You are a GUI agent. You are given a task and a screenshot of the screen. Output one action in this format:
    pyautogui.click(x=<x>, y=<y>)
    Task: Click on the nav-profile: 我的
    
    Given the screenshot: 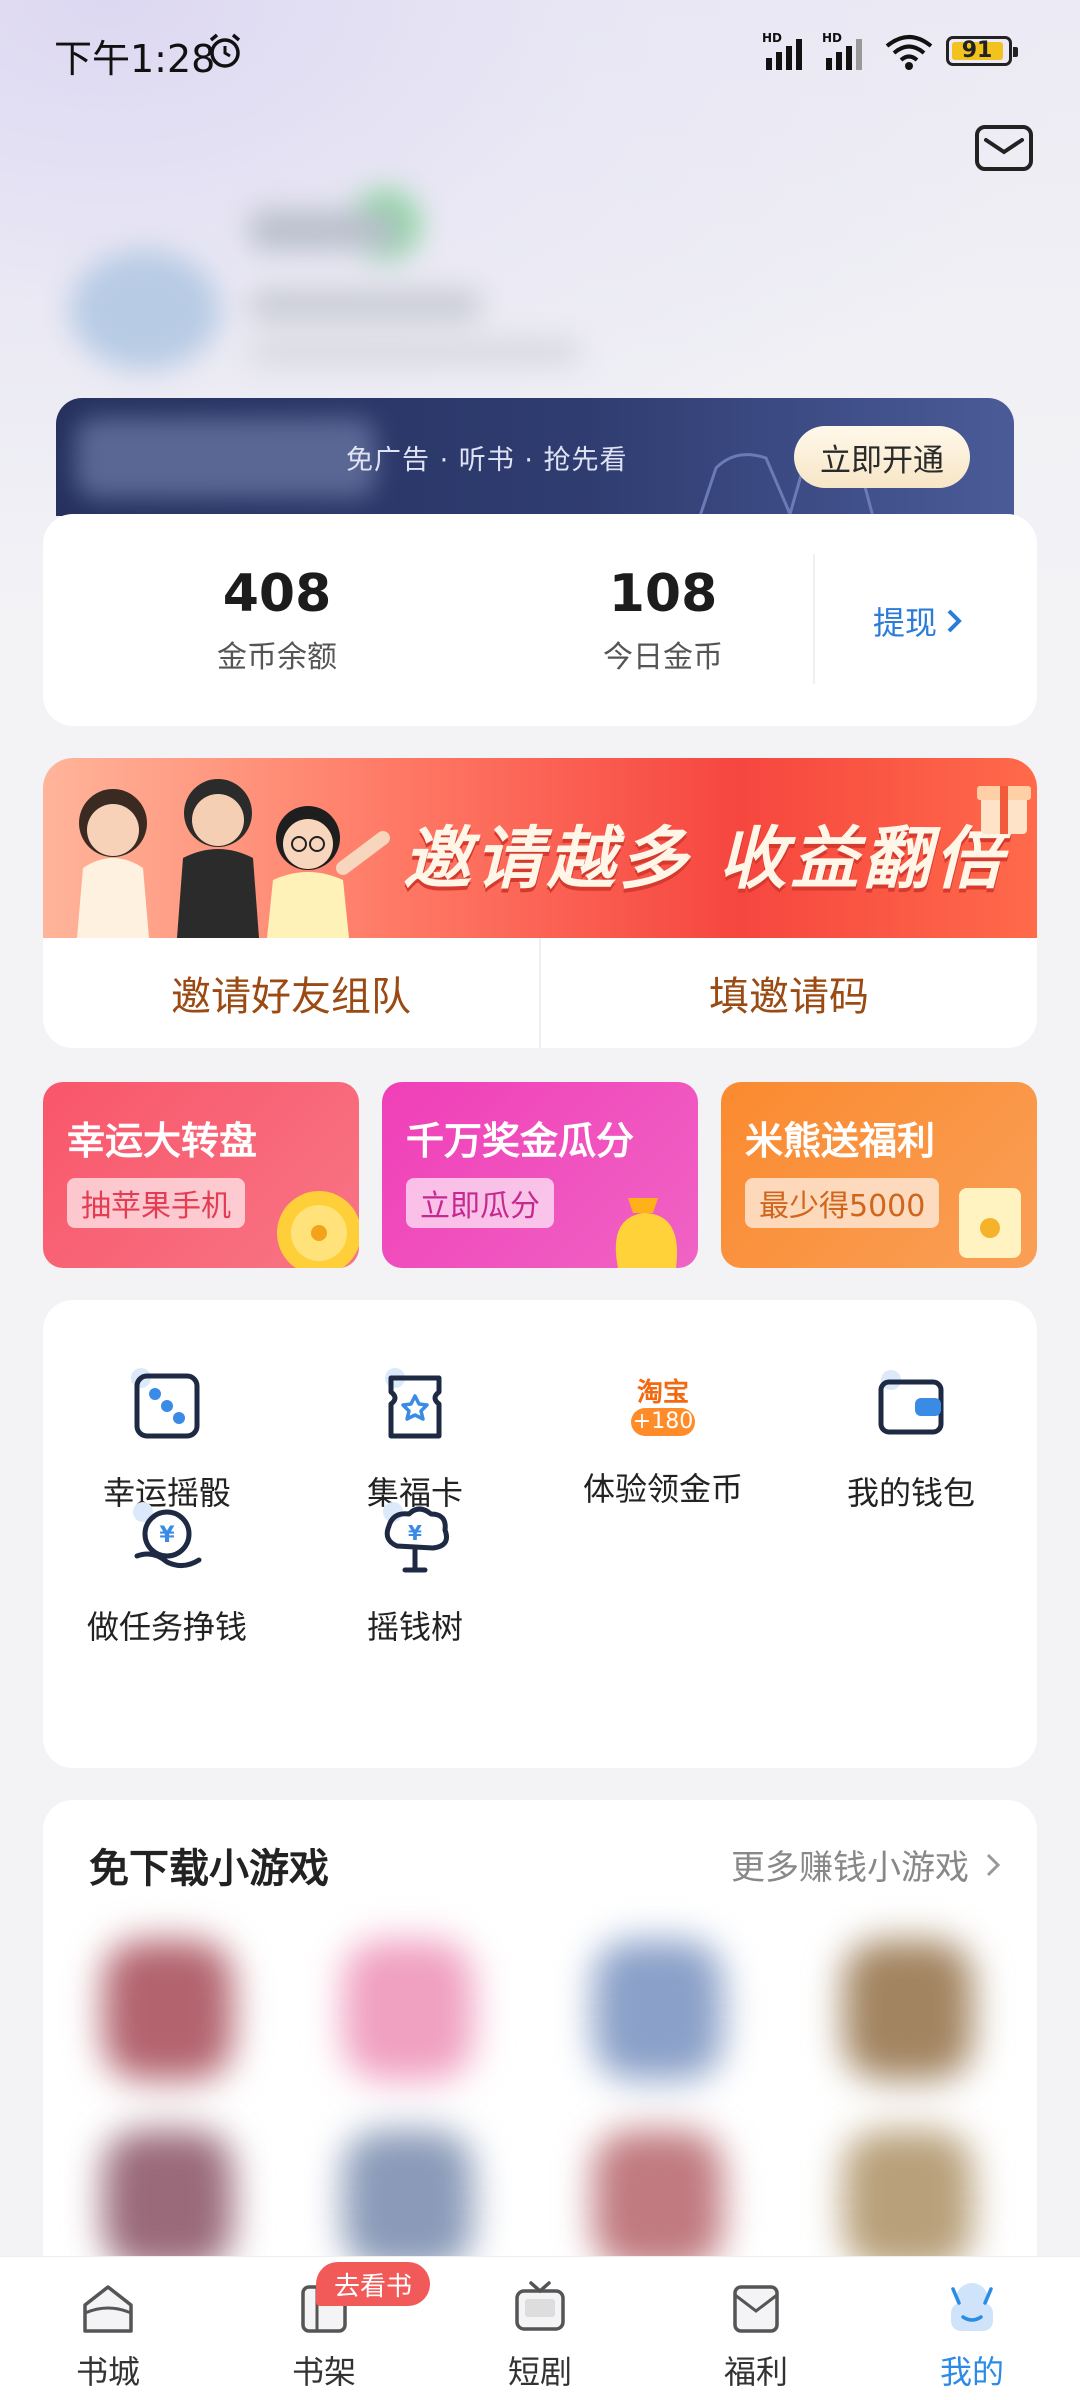 What is the action you would take?
    pyautogui.click(x=972, y=2336)
    